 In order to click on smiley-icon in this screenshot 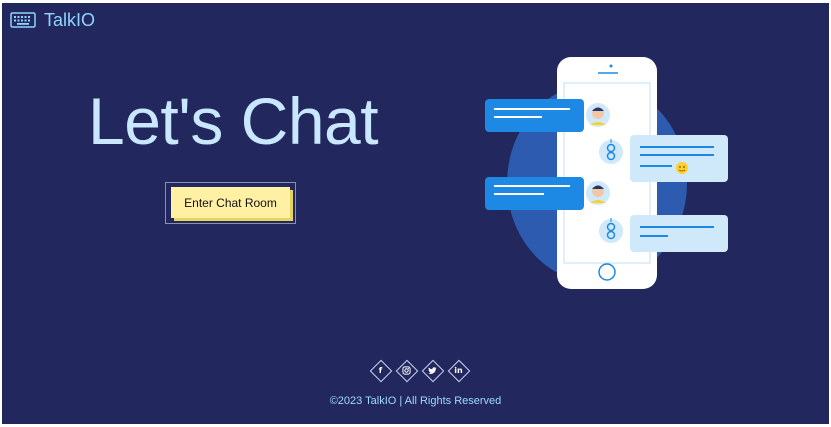, I will do `click(682, 168)`.